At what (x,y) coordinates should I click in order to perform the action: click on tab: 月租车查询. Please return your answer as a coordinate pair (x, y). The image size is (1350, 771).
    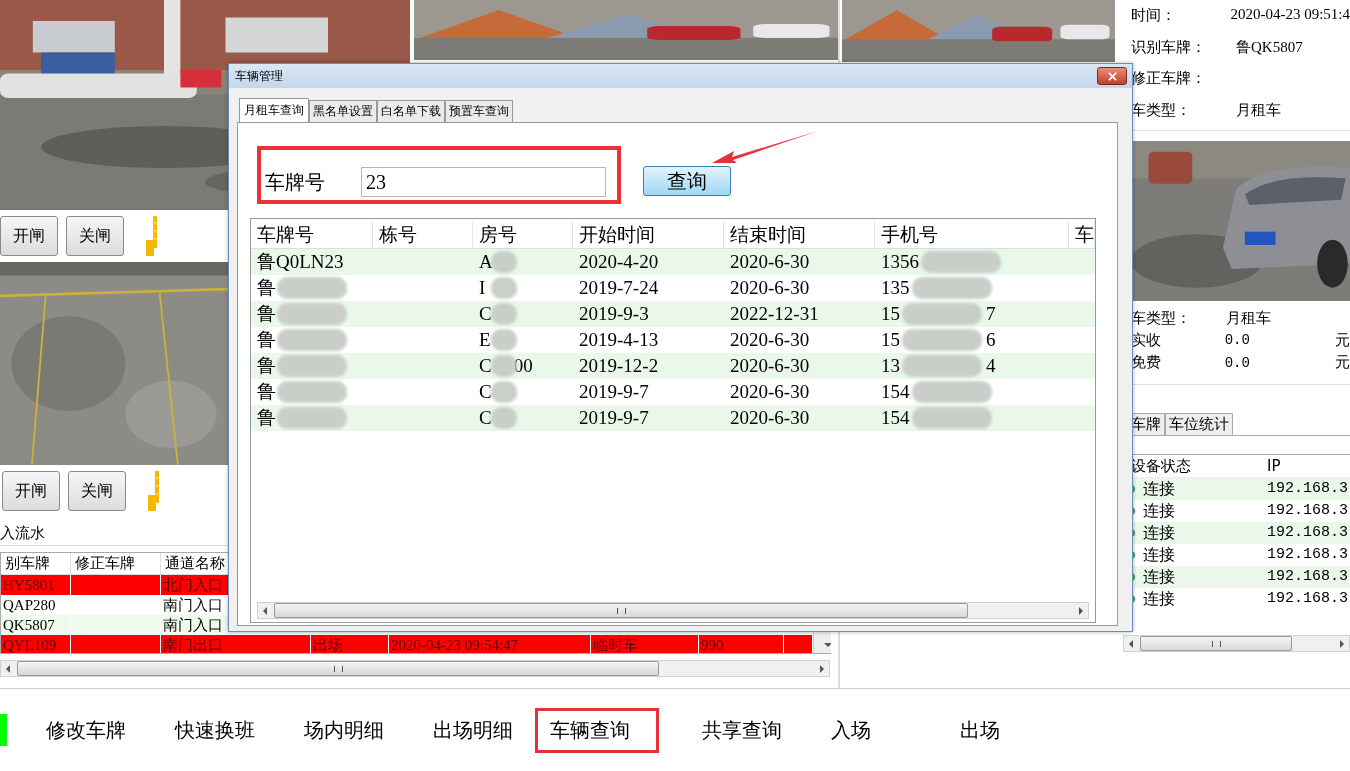
    Looking at the image, I should click on (274, 110).